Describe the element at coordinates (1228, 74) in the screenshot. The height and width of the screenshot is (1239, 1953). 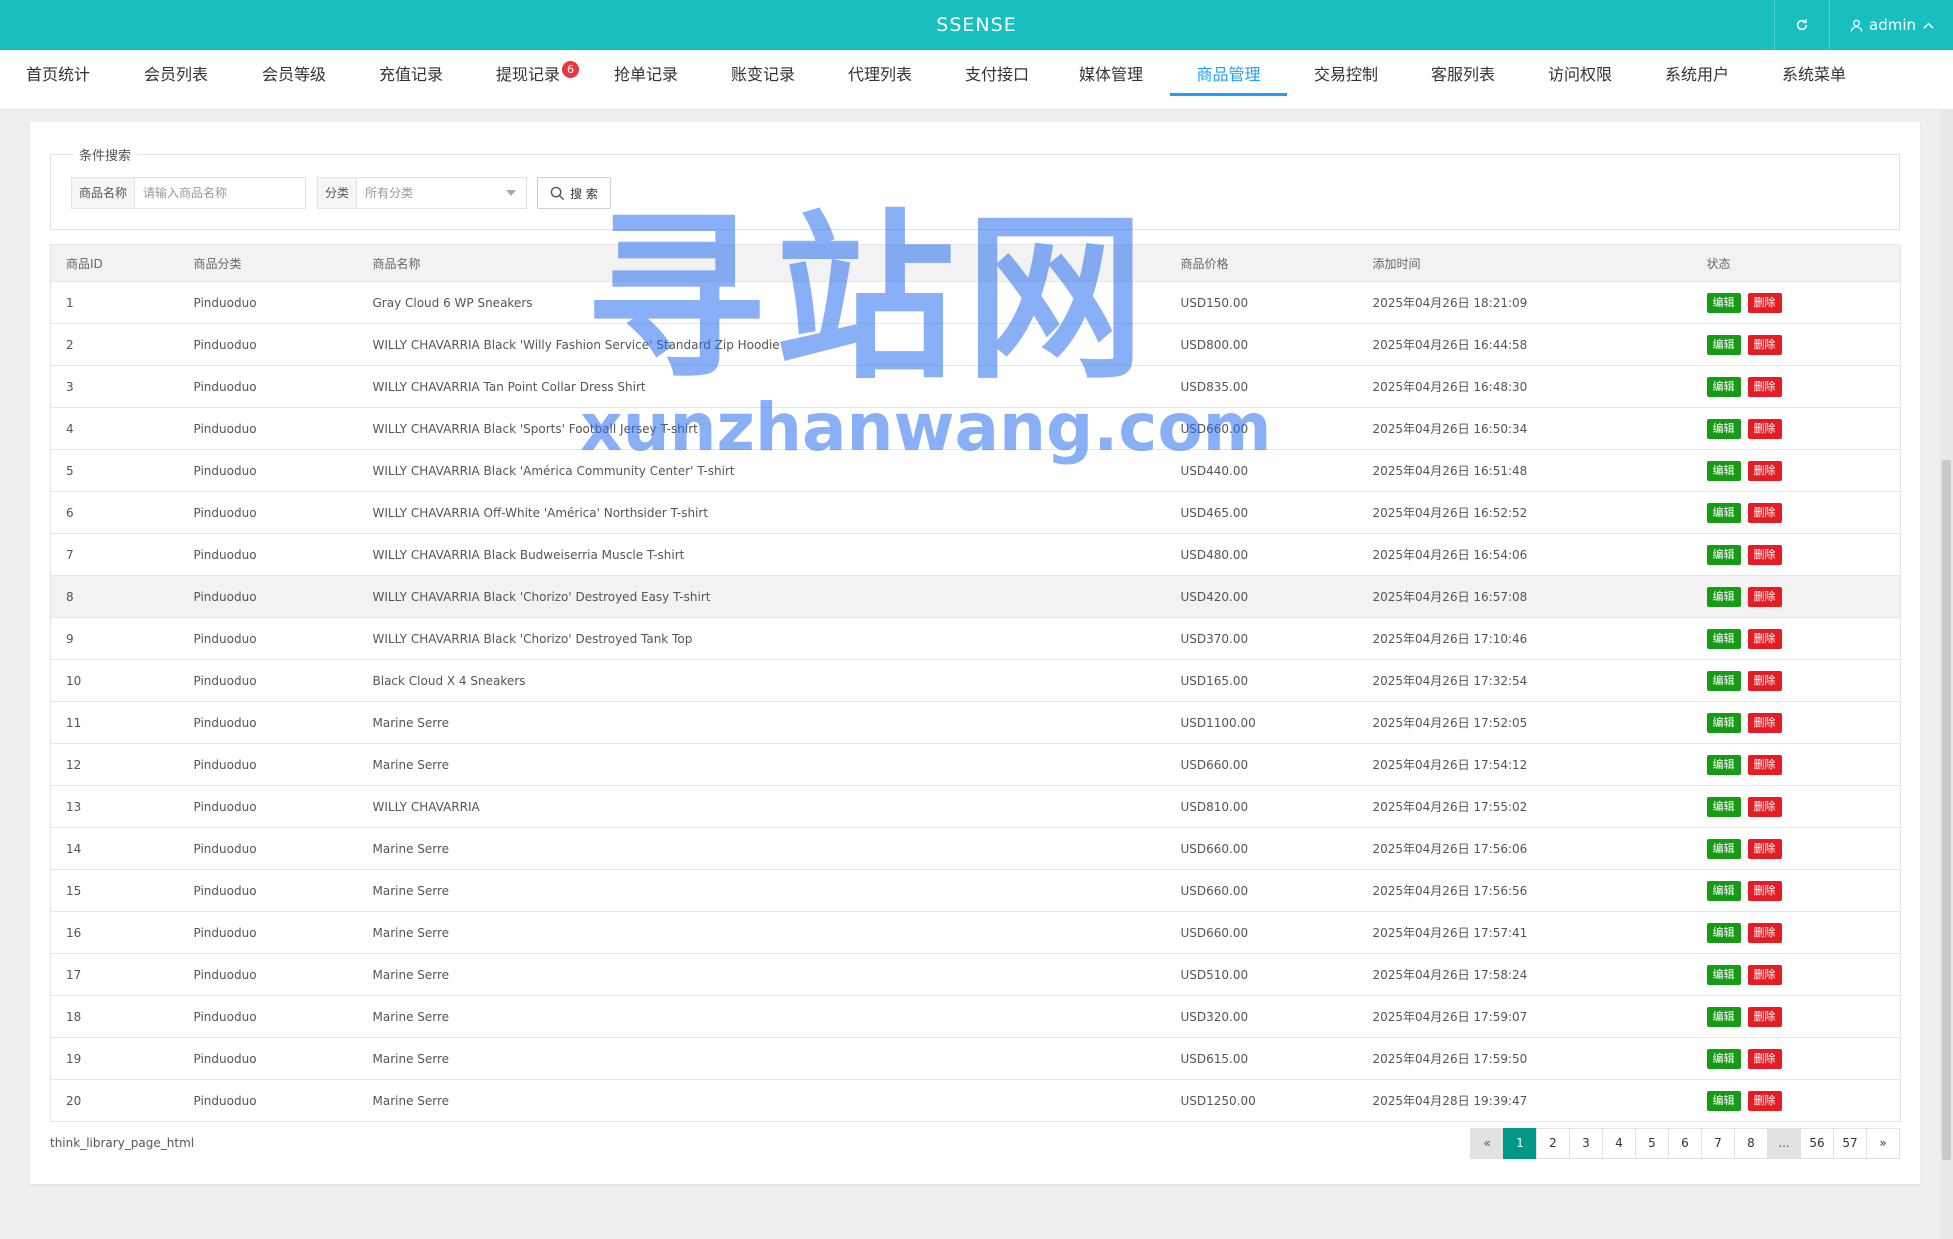
I see `nav-item-label: 商品管理` at that location.